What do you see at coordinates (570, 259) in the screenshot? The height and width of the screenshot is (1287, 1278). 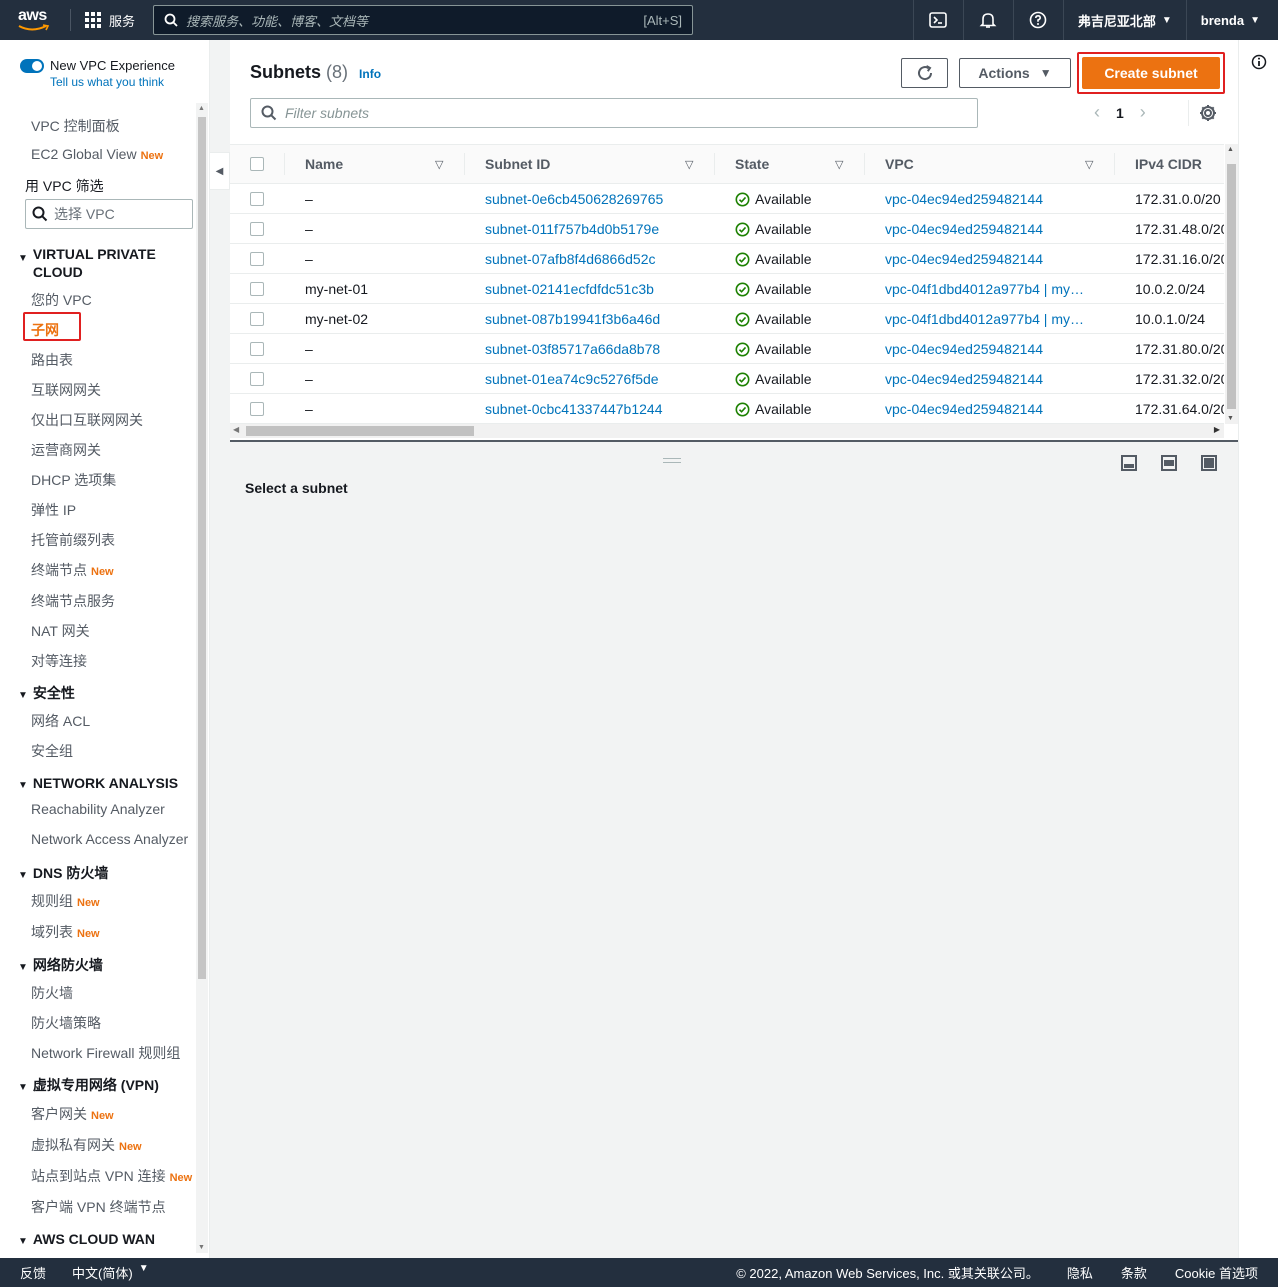 I see `cell-subnet-id: subnet-07afb8f4d6866d52c` at bounding box center [570, 259].